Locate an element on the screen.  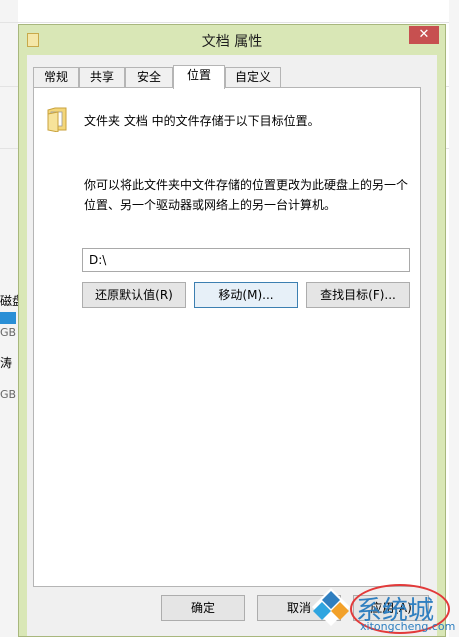
tab-customize: 自定义 is located at coordinates (253, 77).